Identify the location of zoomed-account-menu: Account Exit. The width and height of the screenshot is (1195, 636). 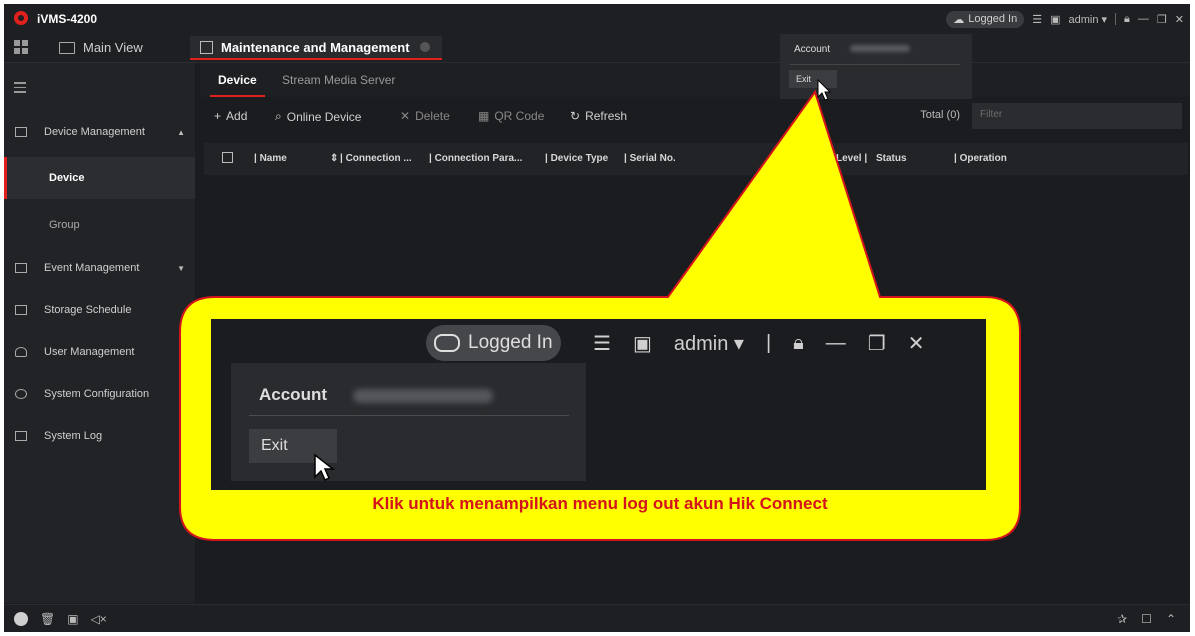
(408, 422).